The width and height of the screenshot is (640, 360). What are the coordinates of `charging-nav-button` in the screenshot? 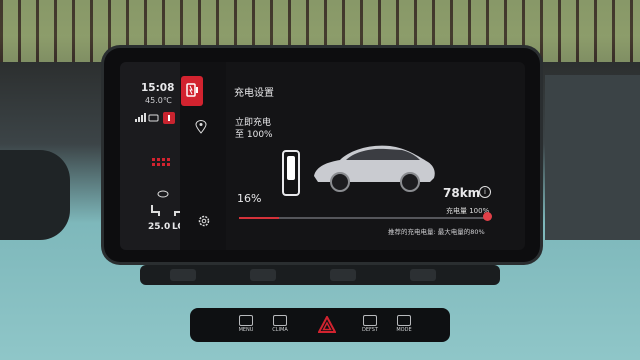 It's located at (192, 91).